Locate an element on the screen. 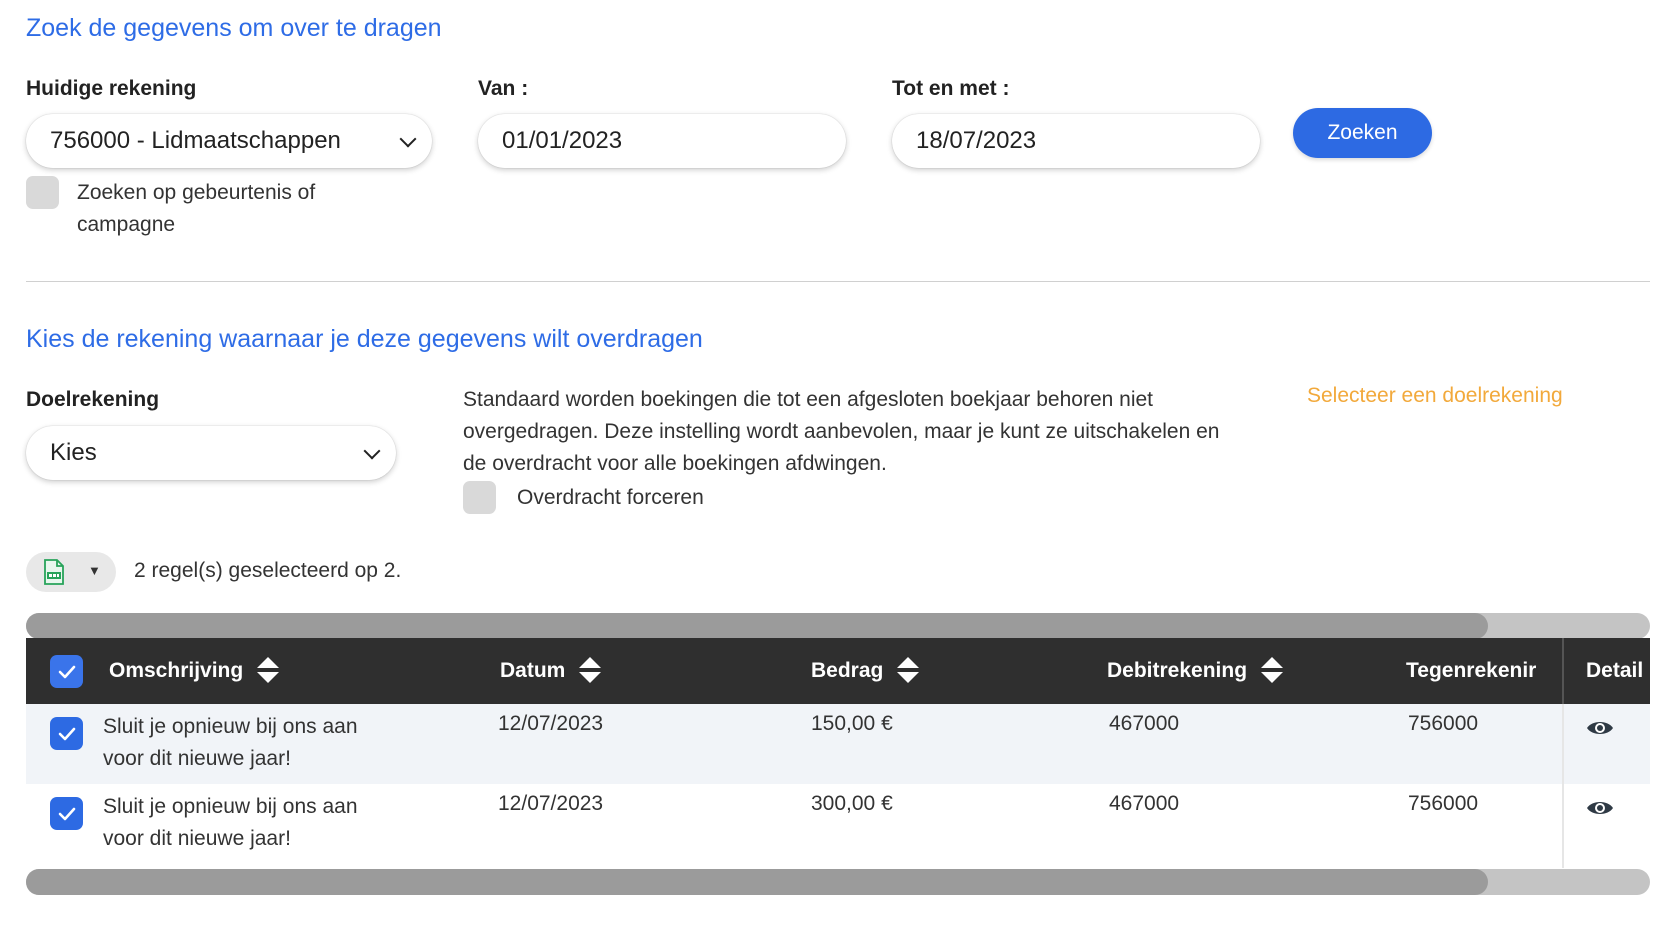 The image size is (1674, 939). force-transfer-label: Overdracht forceren is located at coordinates (610, 497).